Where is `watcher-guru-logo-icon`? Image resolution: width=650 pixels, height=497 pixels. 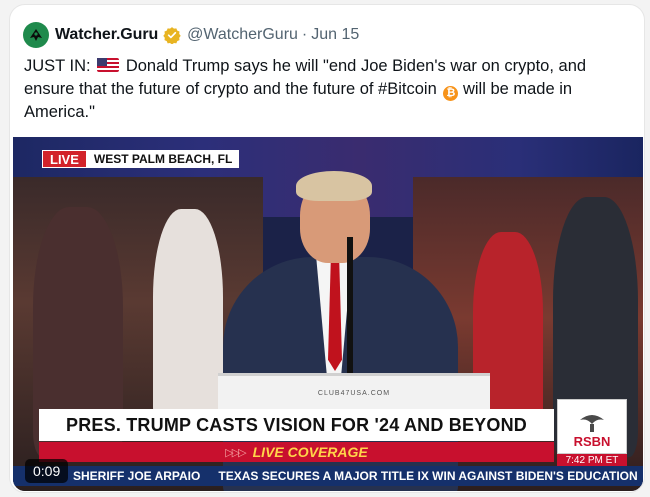 watcher-guru-logo-icon is located at coordinates (36, 35).